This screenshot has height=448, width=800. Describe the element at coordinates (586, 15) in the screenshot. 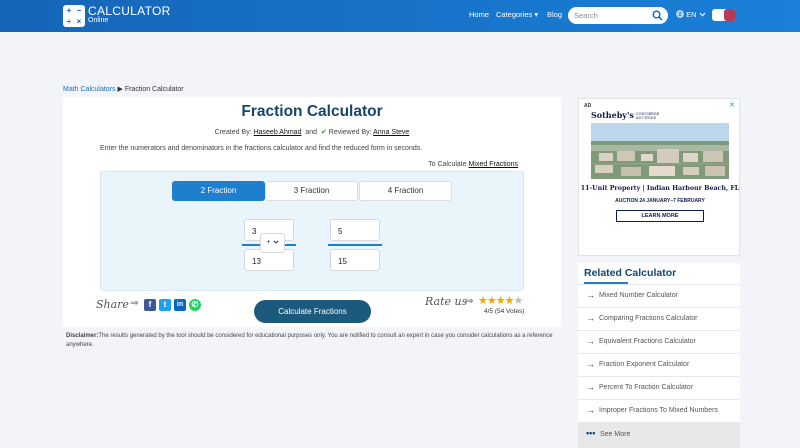

I see `search-placeholder: Search` at that location.